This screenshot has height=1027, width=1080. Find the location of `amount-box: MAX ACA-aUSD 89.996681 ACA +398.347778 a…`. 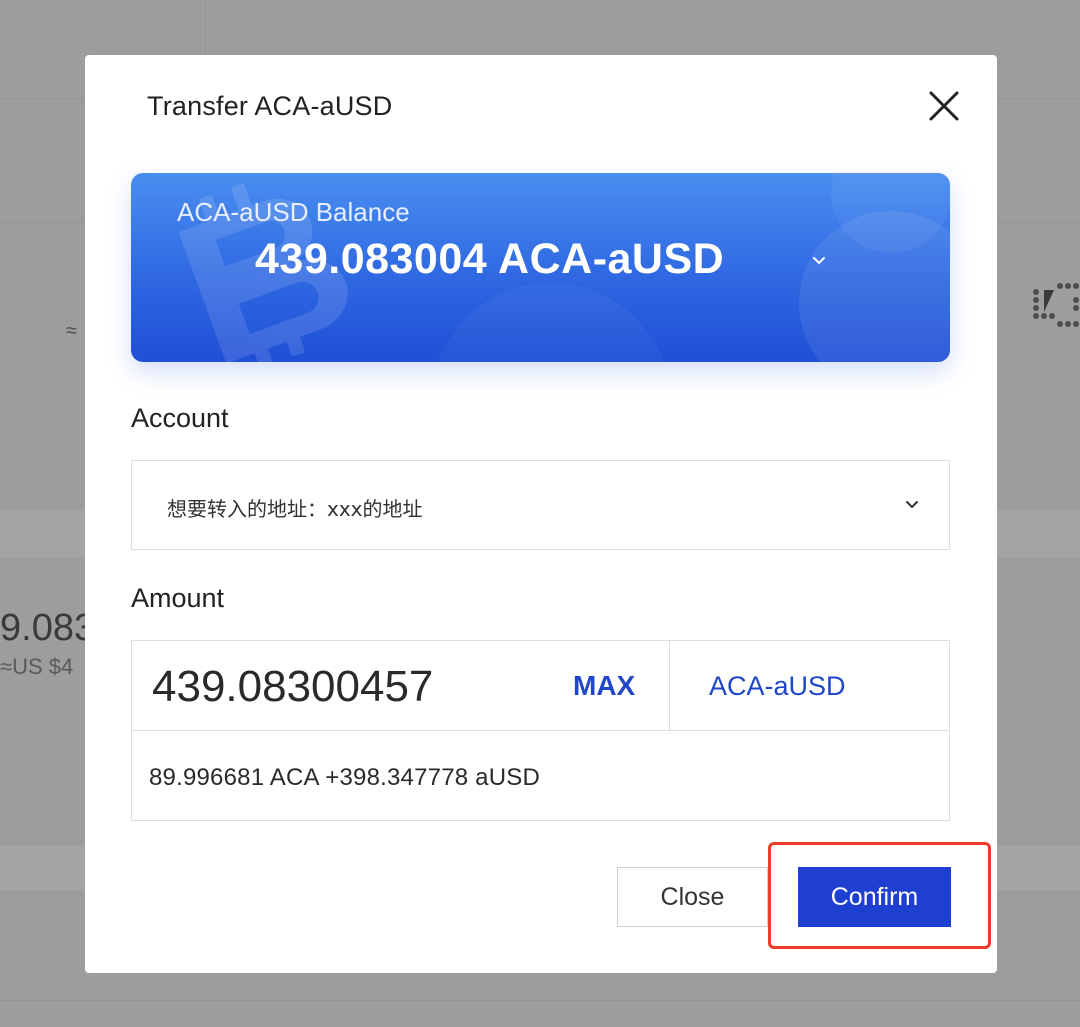

amount-box: MAX ACA-aUSD 89.996681 ACA +398.347778 a… is located at coordinates (540, 730).